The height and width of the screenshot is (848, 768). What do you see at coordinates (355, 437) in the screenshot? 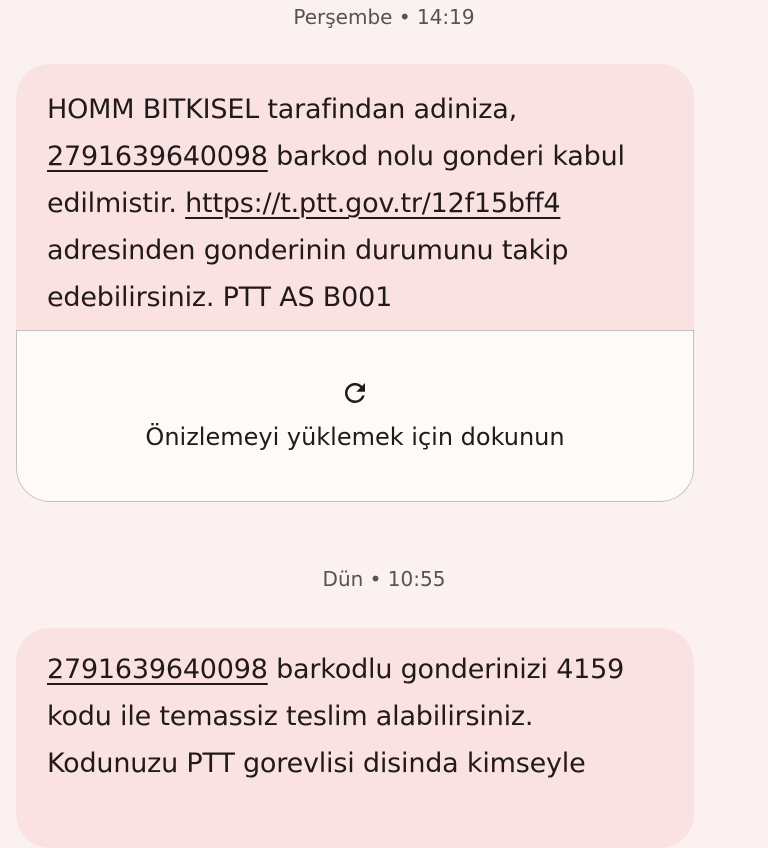
I see `preview-load-label: Önizlemeyi yüklemek için dokunun` at bounding box center [355, 437].